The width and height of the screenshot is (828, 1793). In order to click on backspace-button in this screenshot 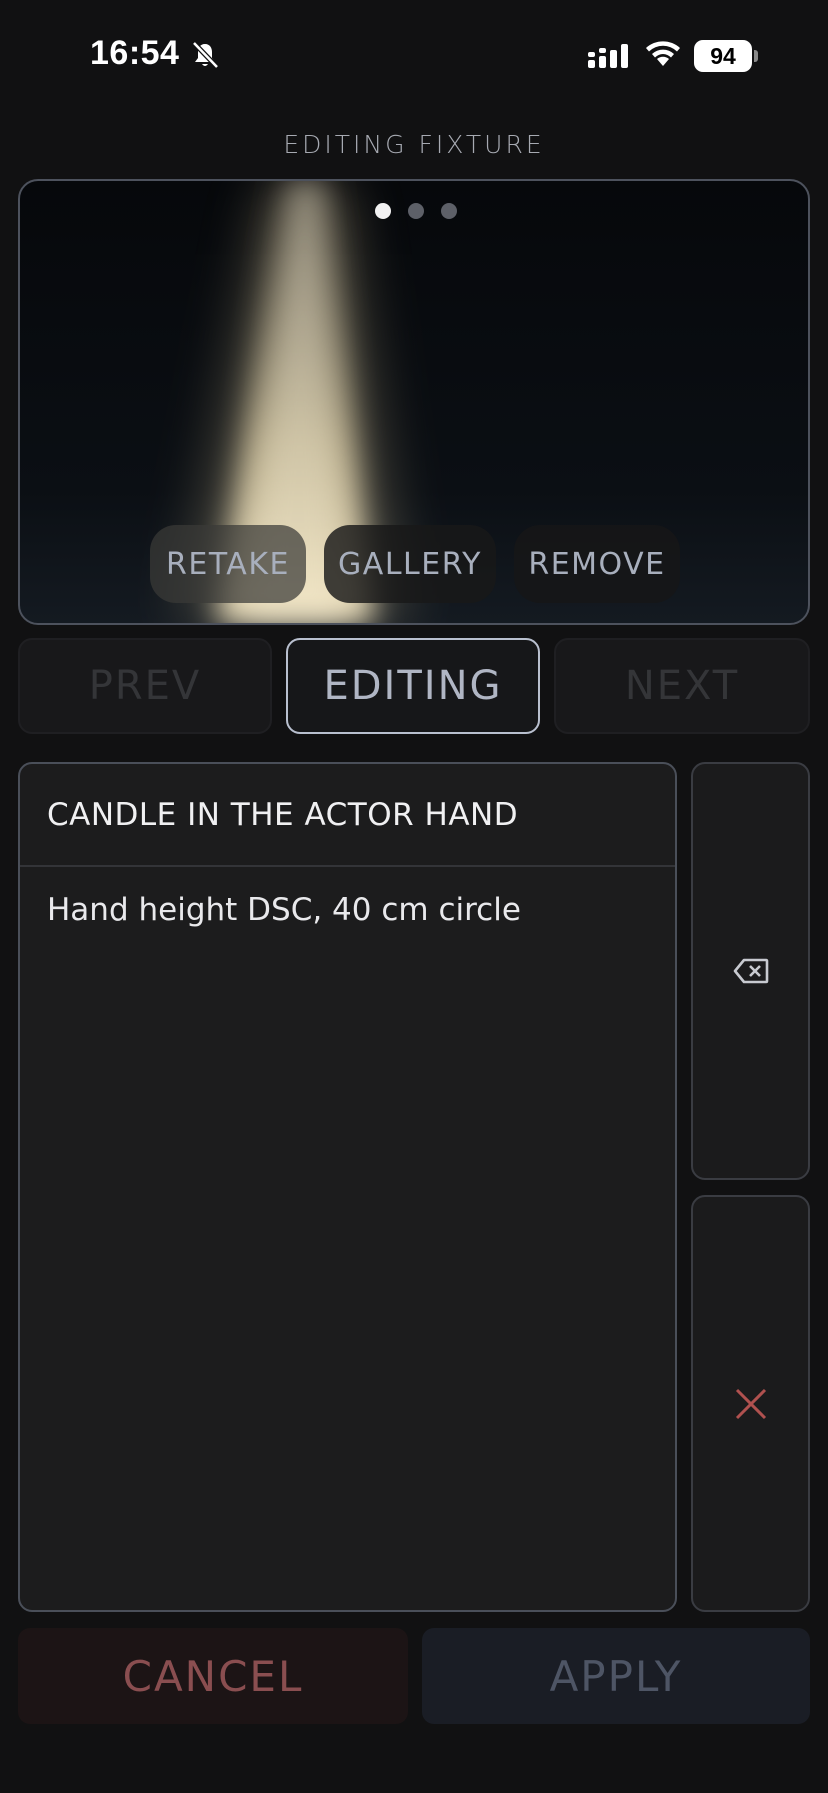, I will do `click(750, 971)`.